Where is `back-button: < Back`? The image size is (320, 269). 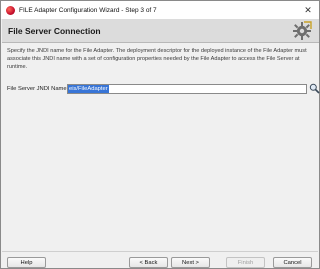
back-button: < Back is located at coordinates (148, 262).